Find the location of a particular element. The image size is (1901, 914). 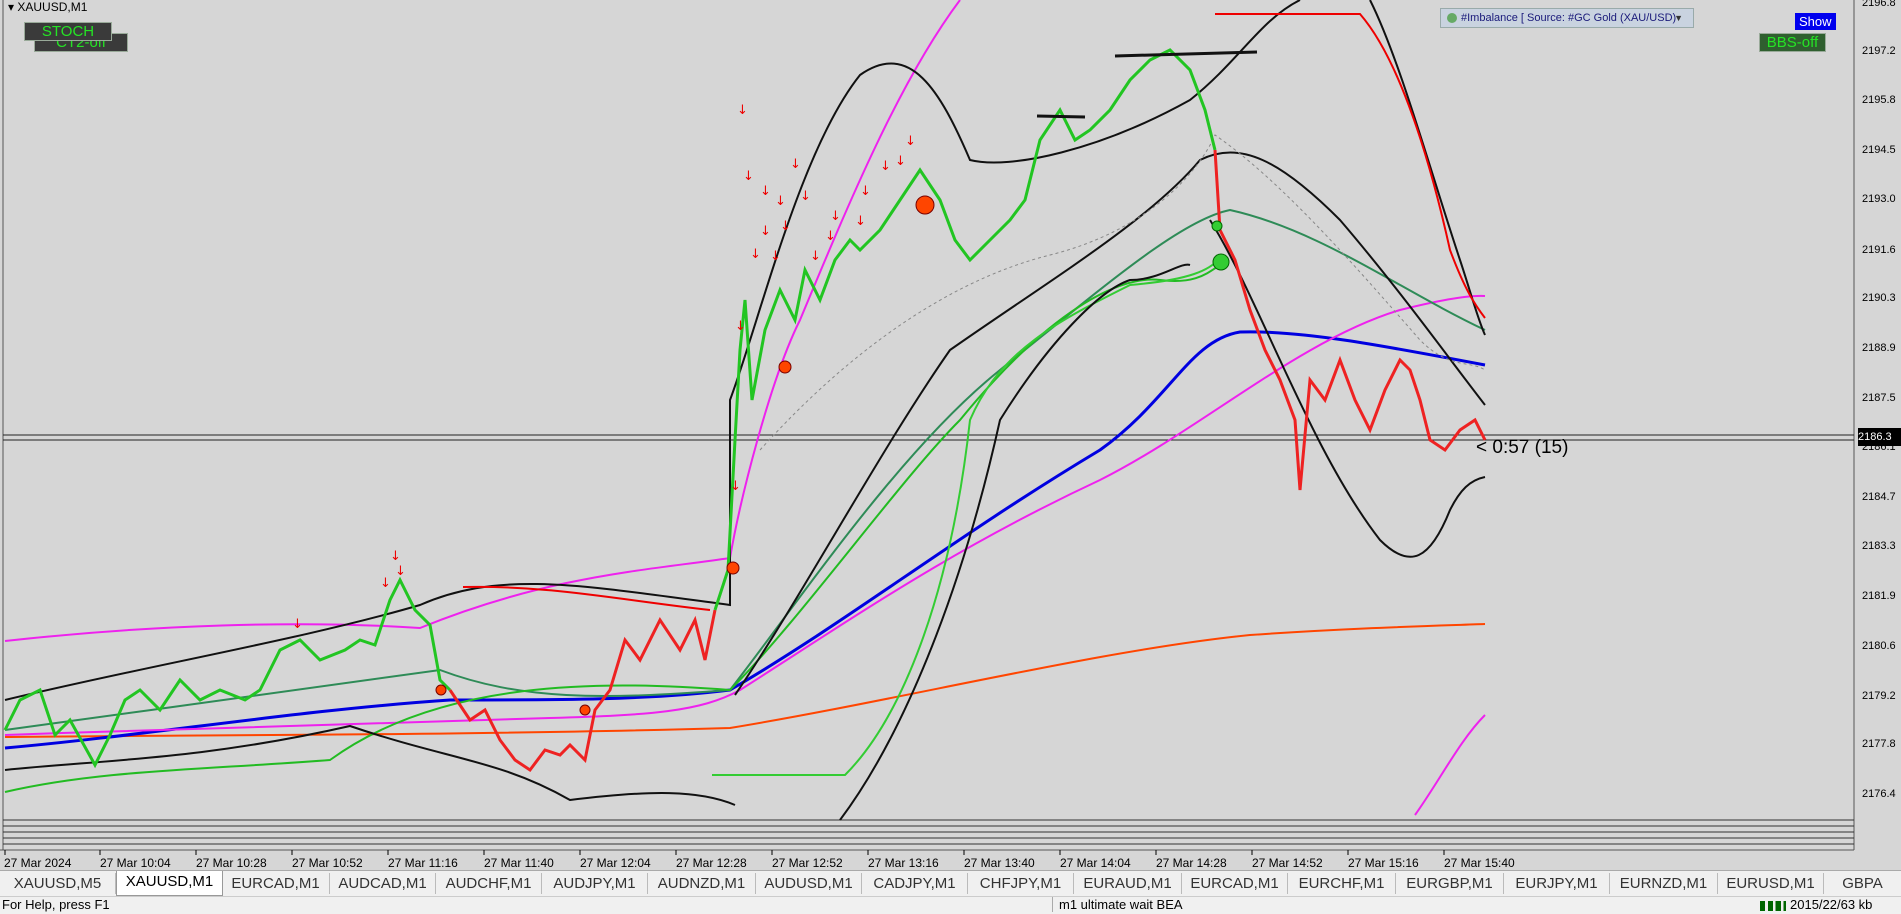

price-tick: 2190.3 is located at coordinates (1879, 298).